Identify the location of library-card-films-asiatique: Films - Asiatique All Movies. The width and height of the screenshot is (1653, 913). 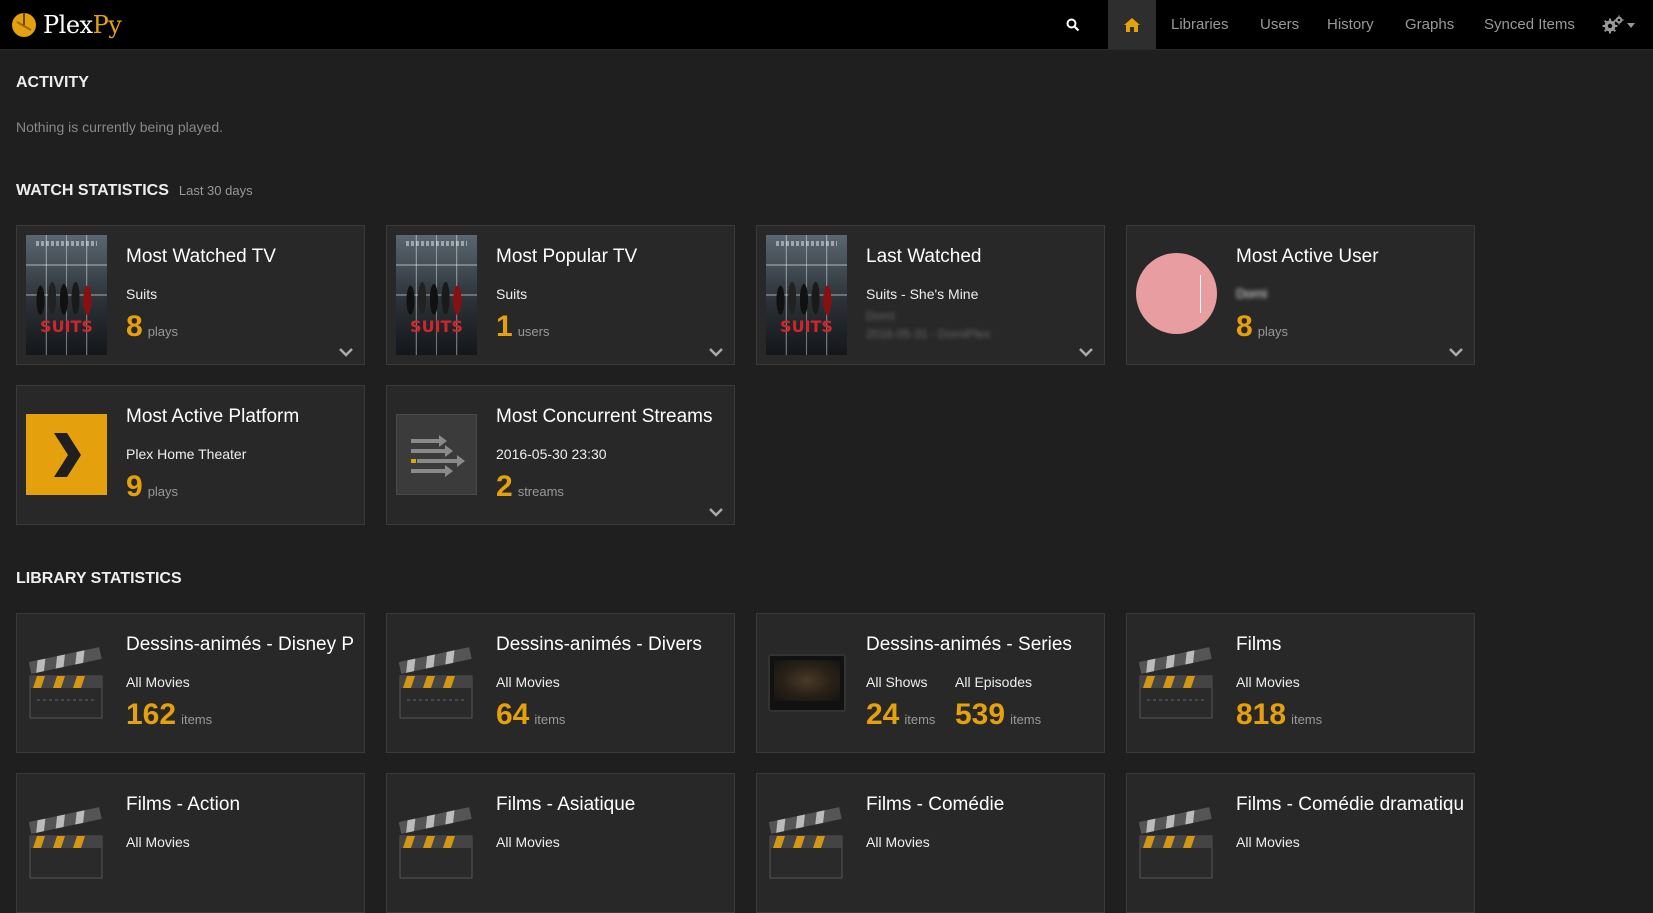
(560, 843).